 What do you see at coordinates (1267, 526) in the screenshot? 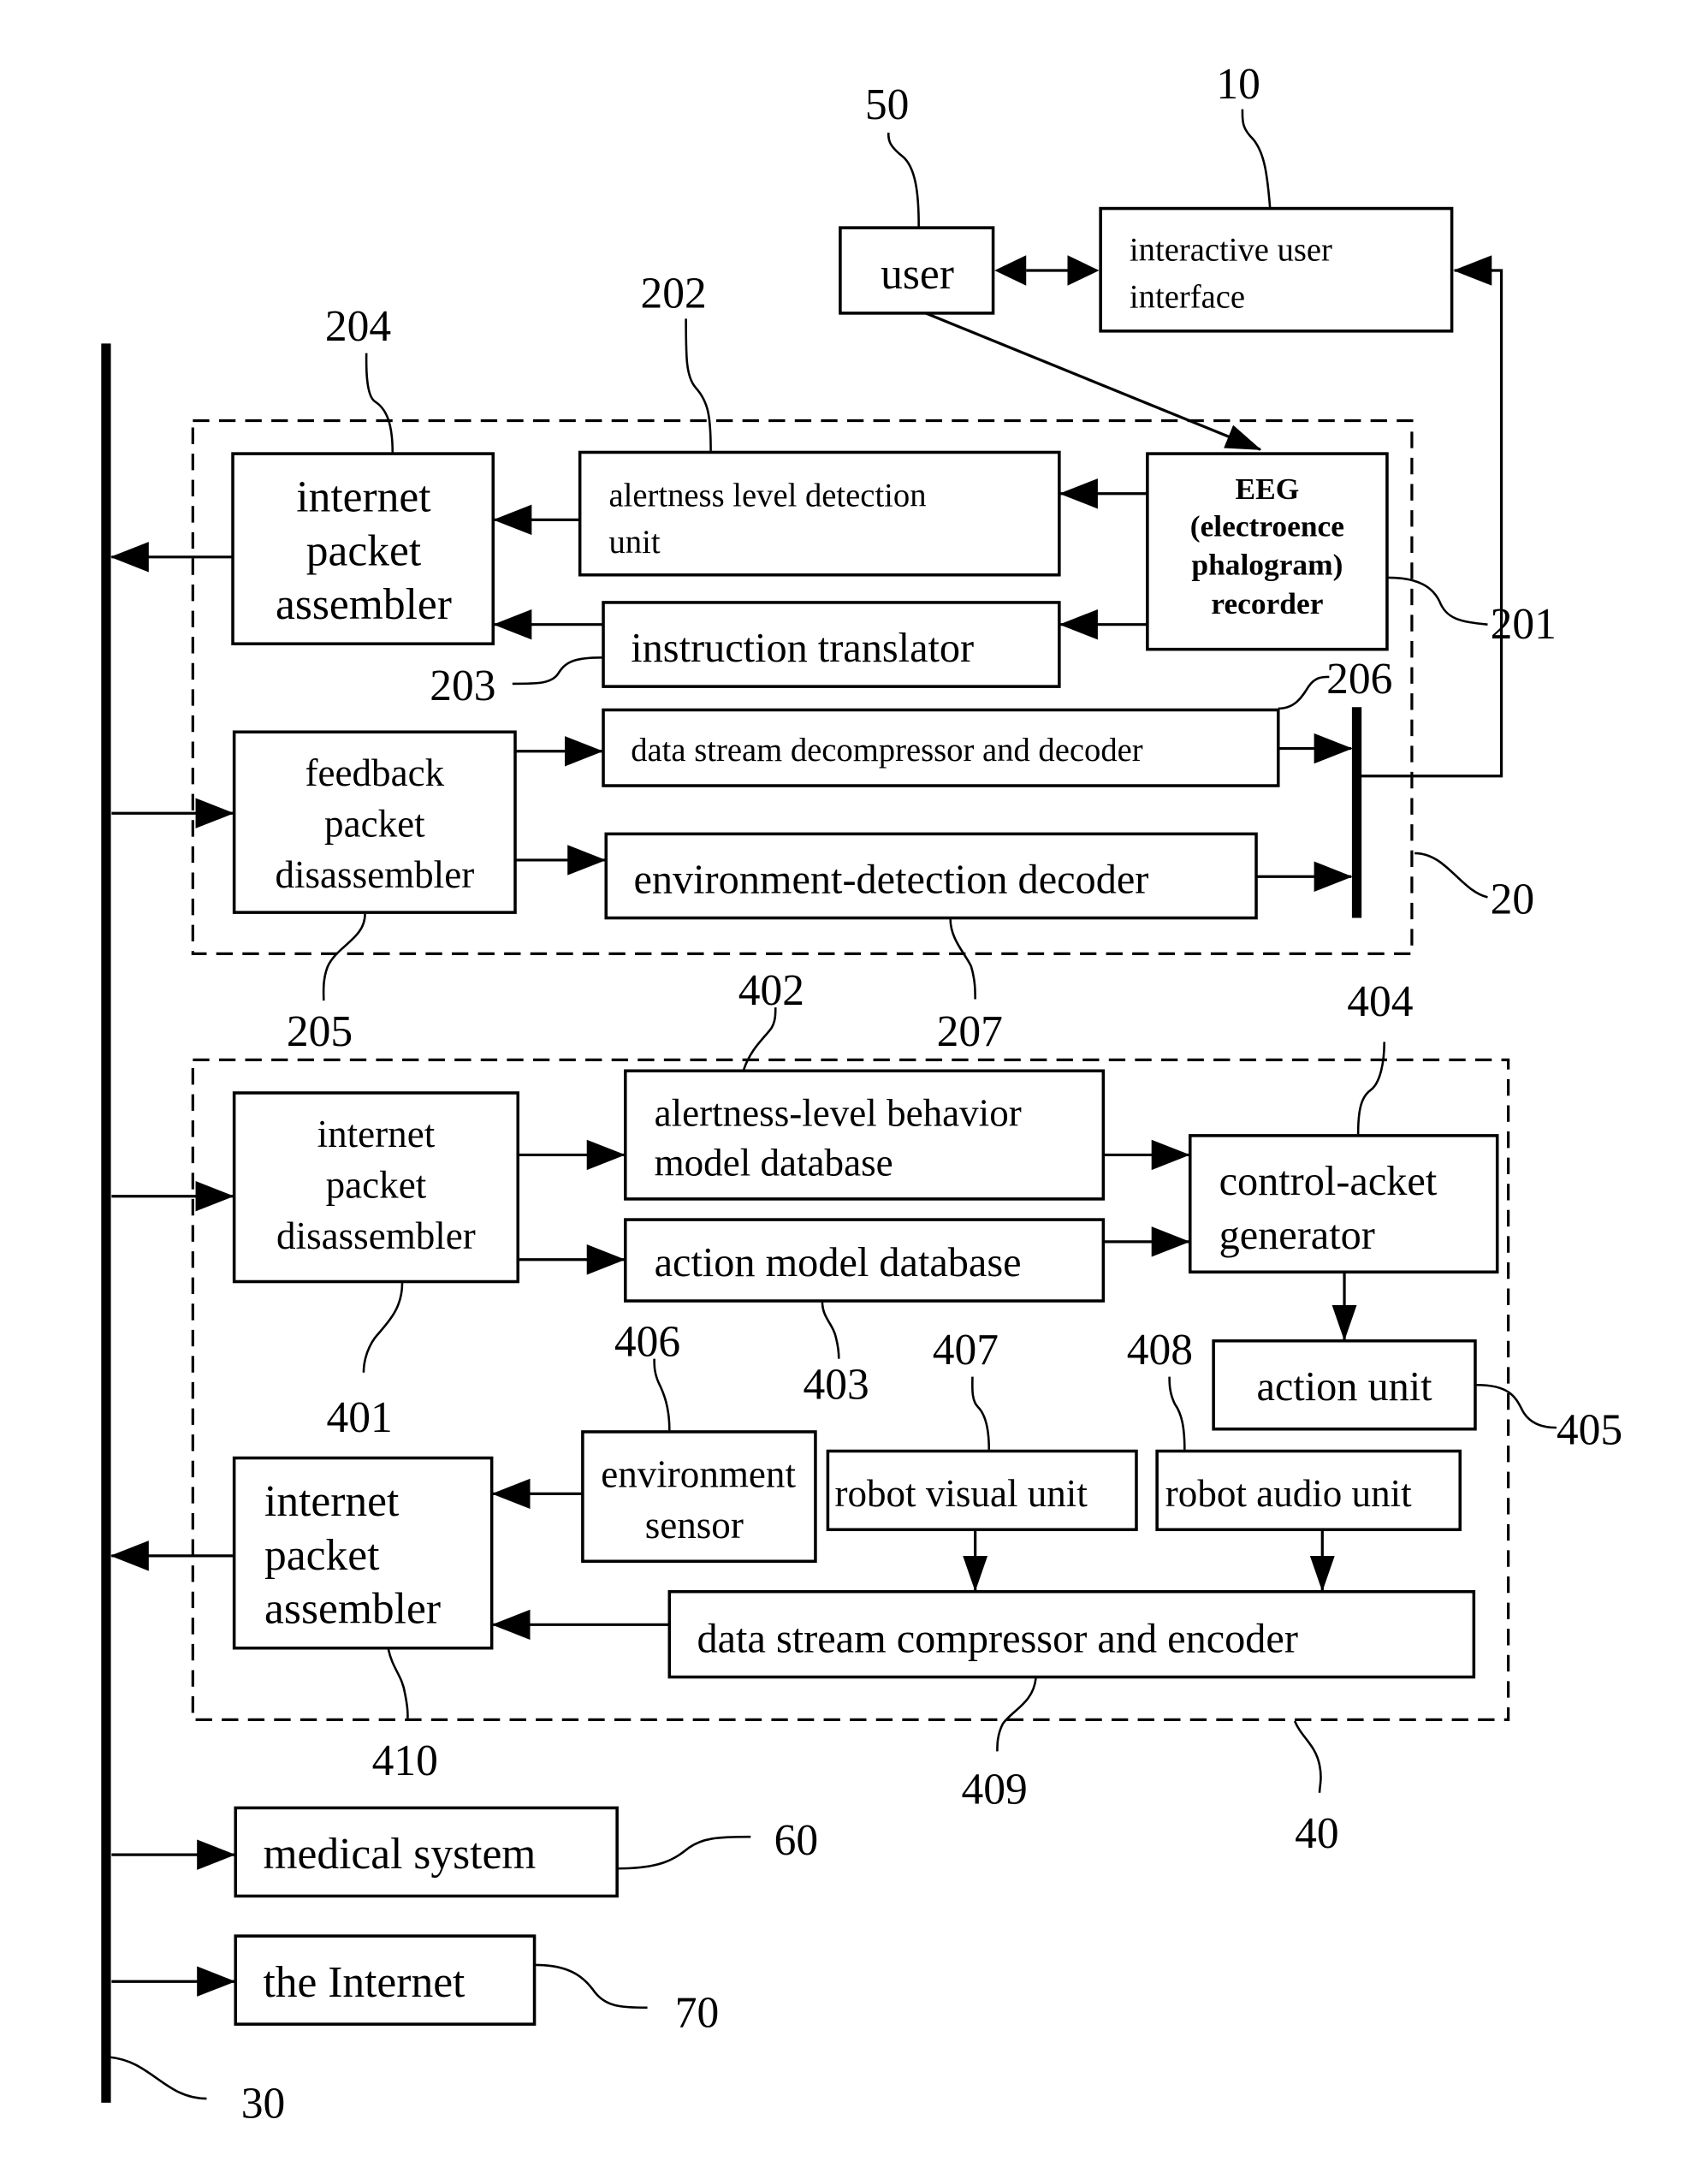
I see `eeg-line-2: (electroence` at bounding box center [1267, 526].